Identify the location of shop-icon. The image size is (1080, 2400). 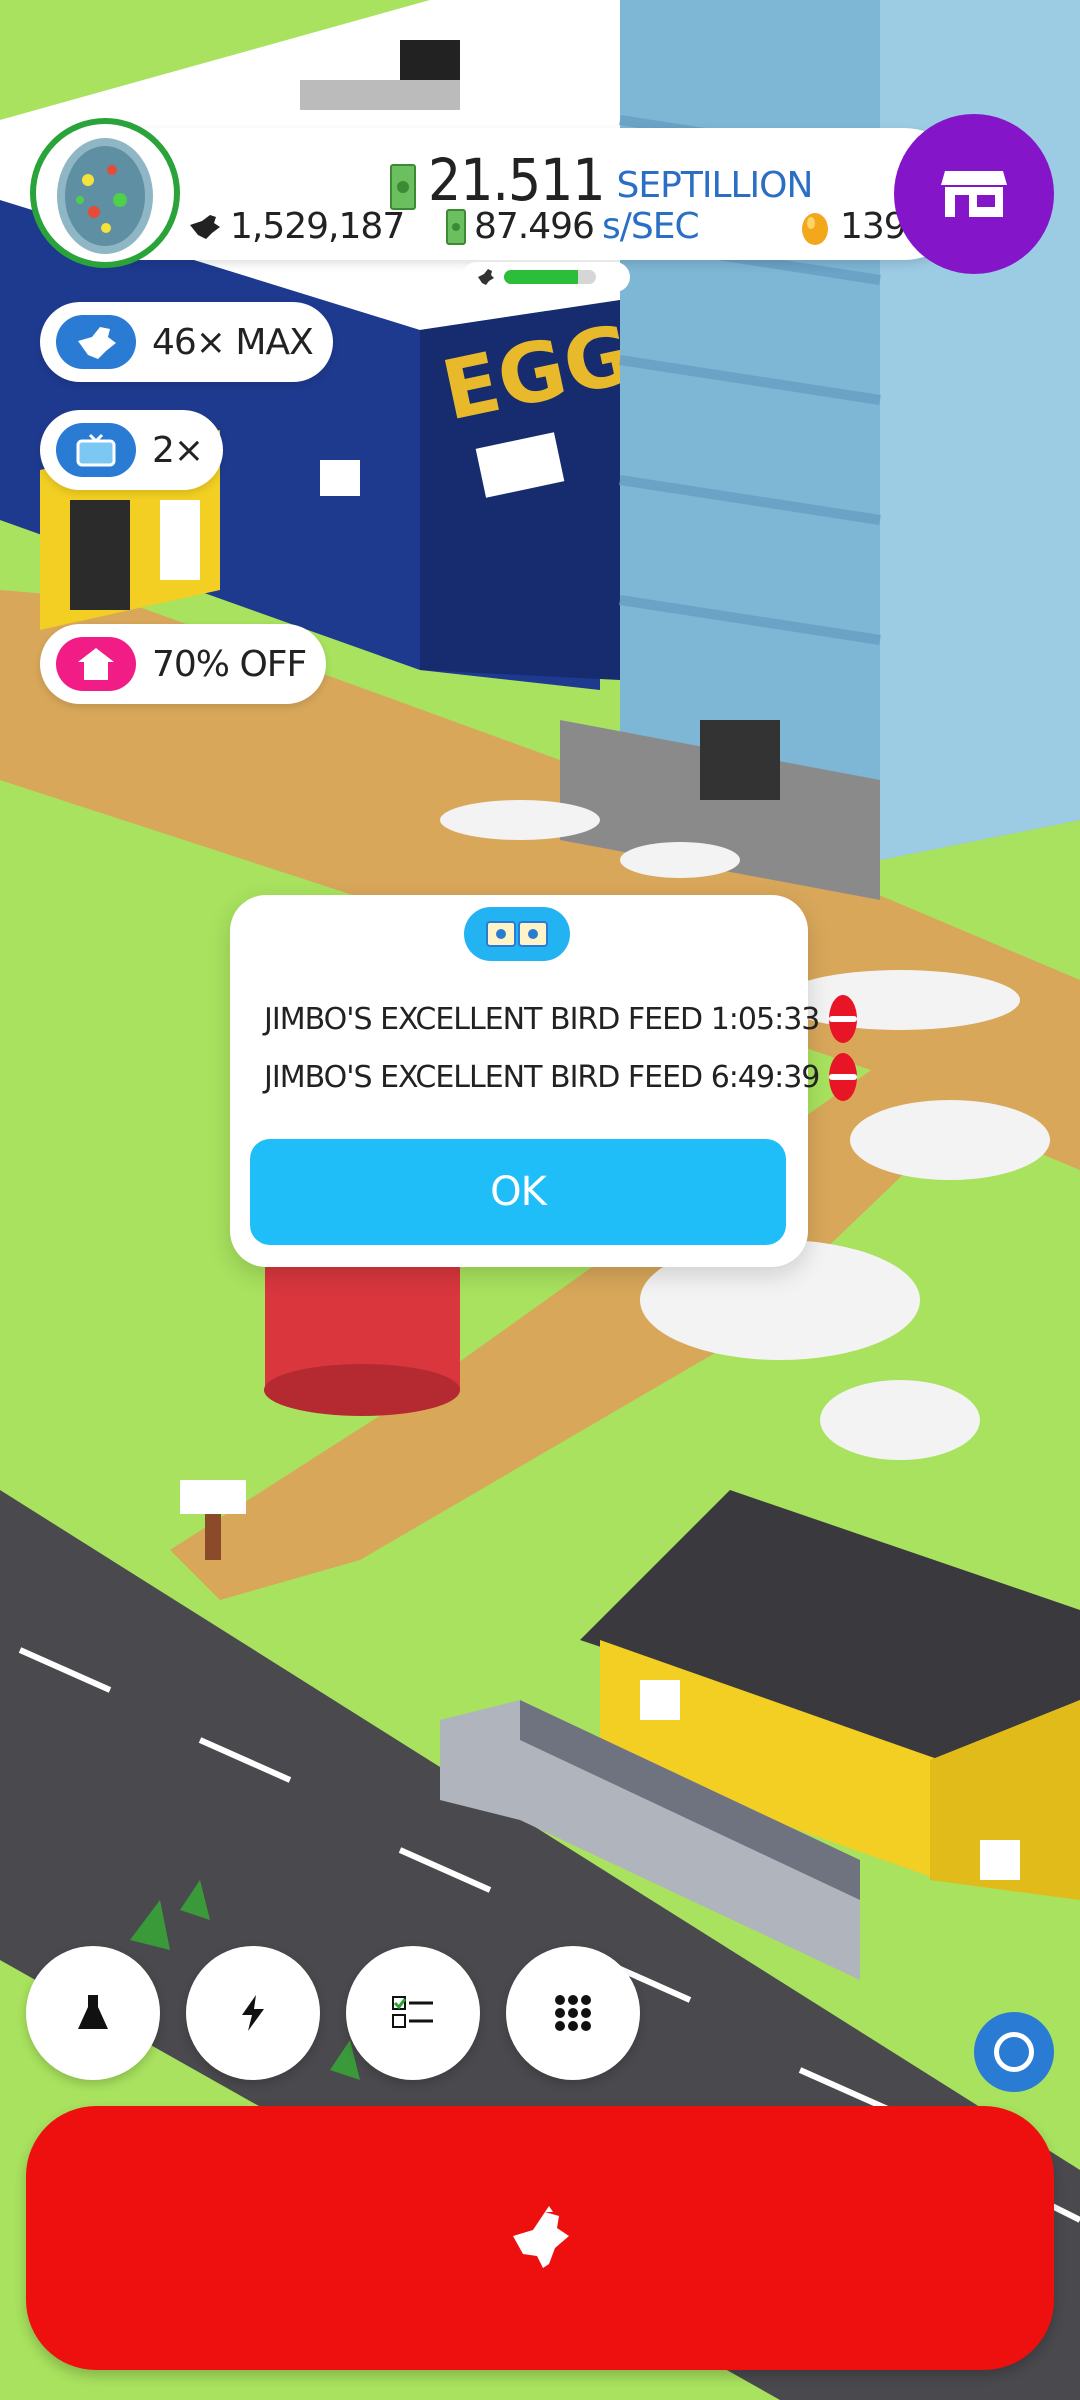
(974, 194).